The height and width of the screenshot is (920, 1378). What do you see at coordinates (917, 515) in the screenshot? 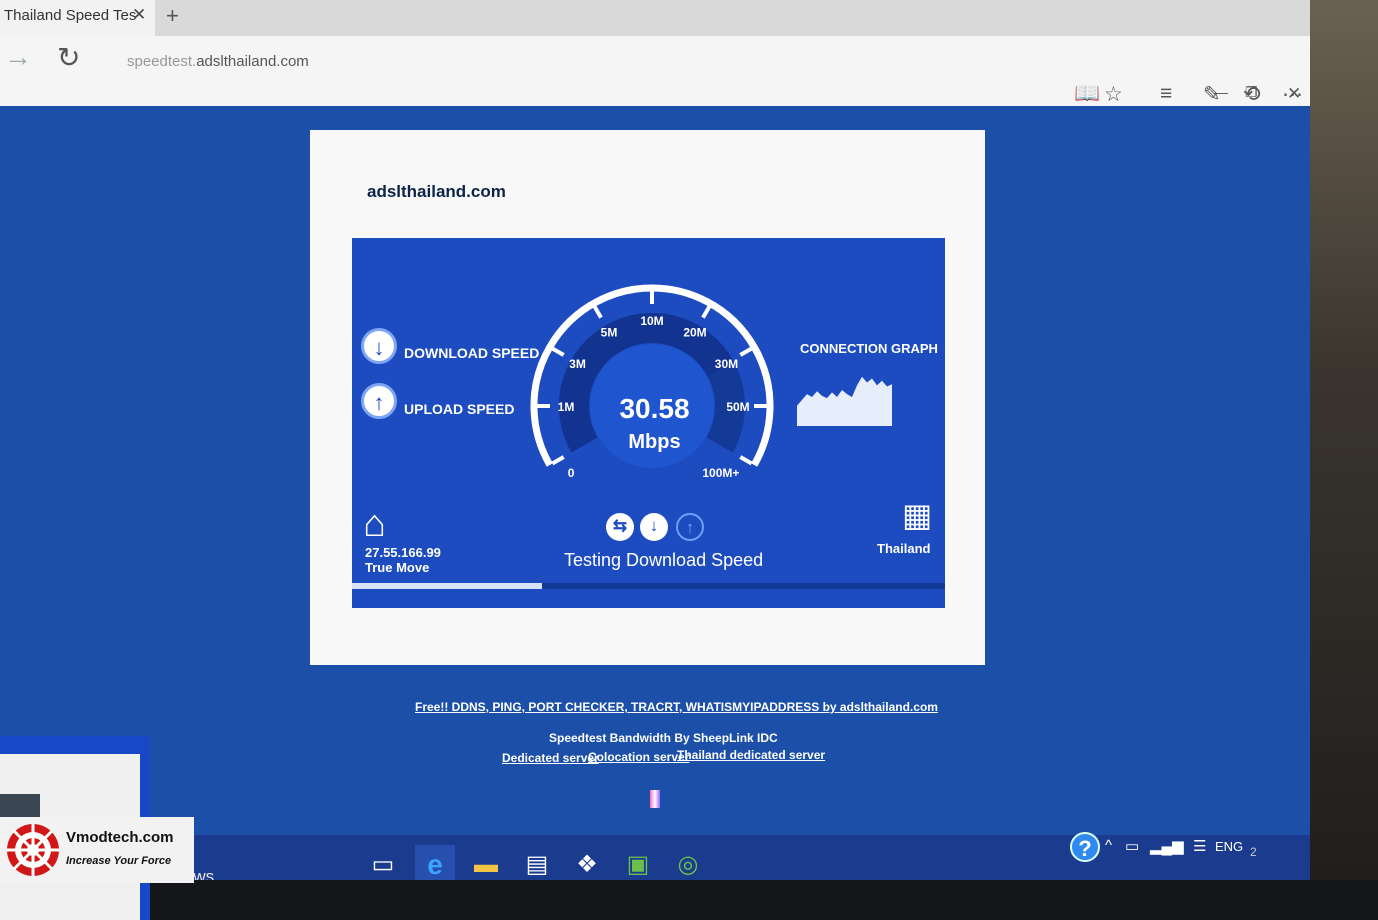
I see `server-building-icon: ▦` at bounding box center [917, 515].